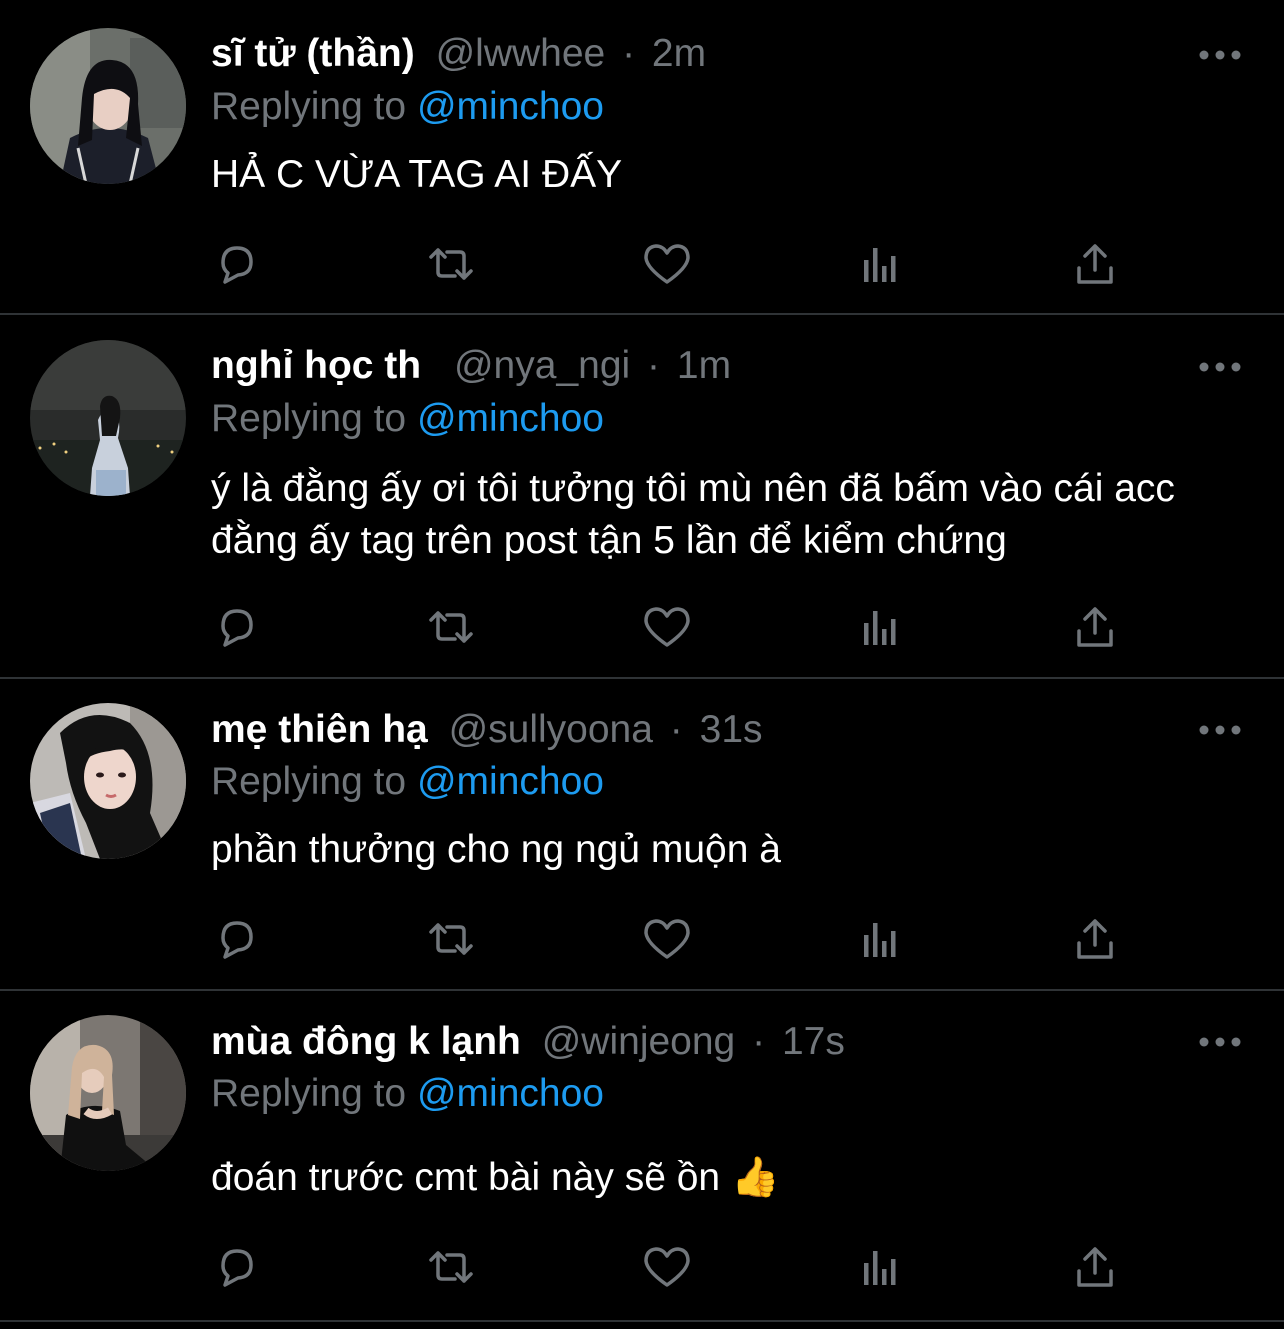  What do you see at coordinates (466, 1177) in the screenshot?
I see `tweet-text-content: đoán trước cmt bài này sẽ ồn` at bounding box center [466, 1177].